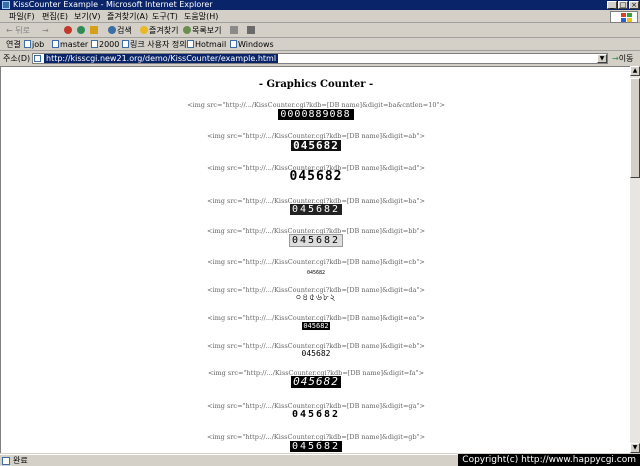 This screenshot has width=640, height=466. What do you see at coordinates (634, 5) in the screenshot?
I see `close-button: ×` at bounding box center [634, 5].